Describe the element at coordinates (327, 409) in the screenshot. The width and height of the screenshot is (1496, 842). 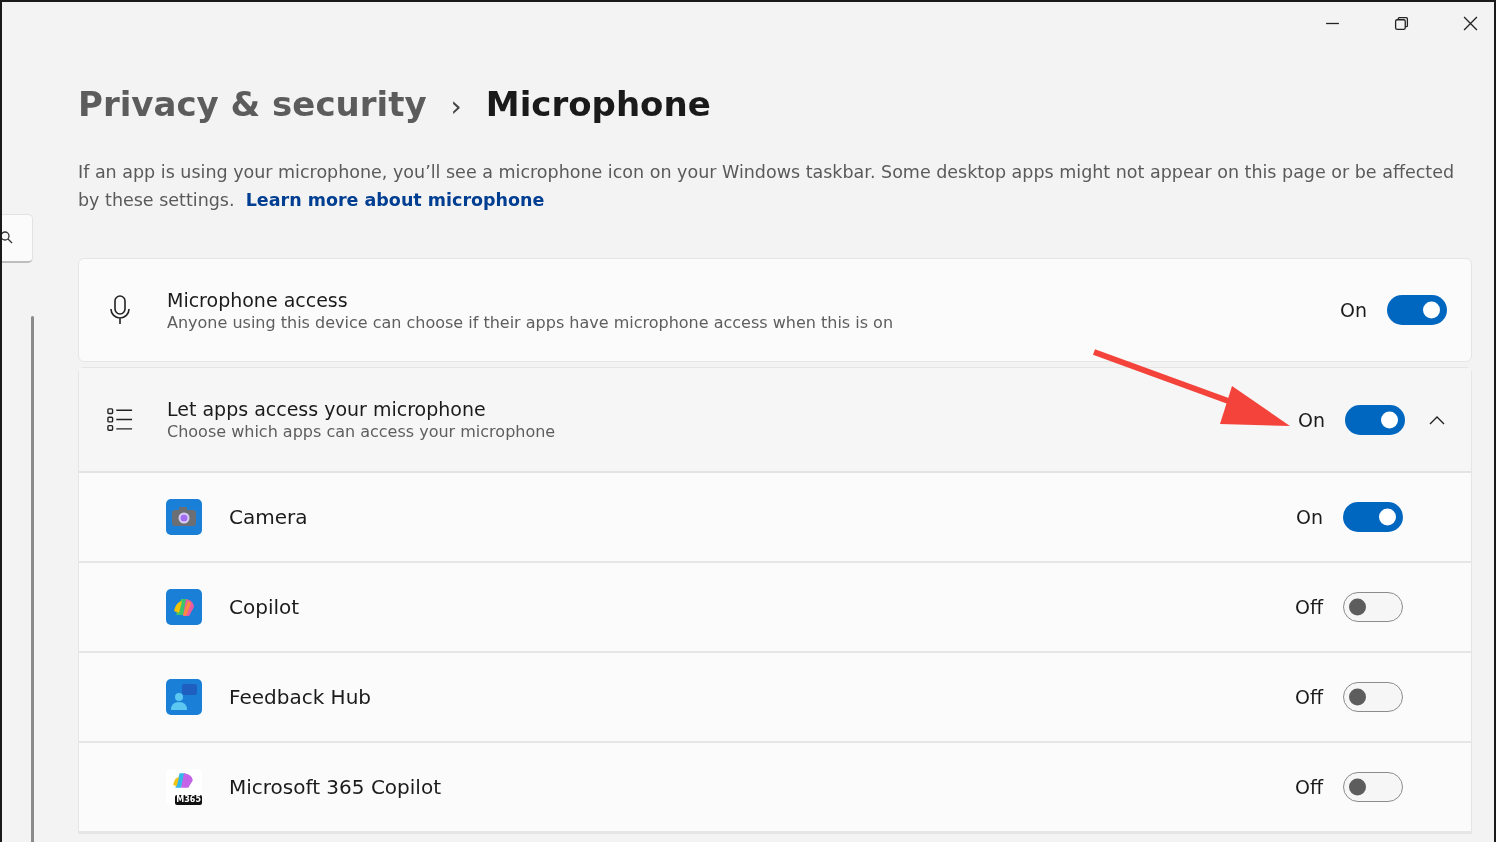
I see `setting-title: Let apps access your microphone` at that location.